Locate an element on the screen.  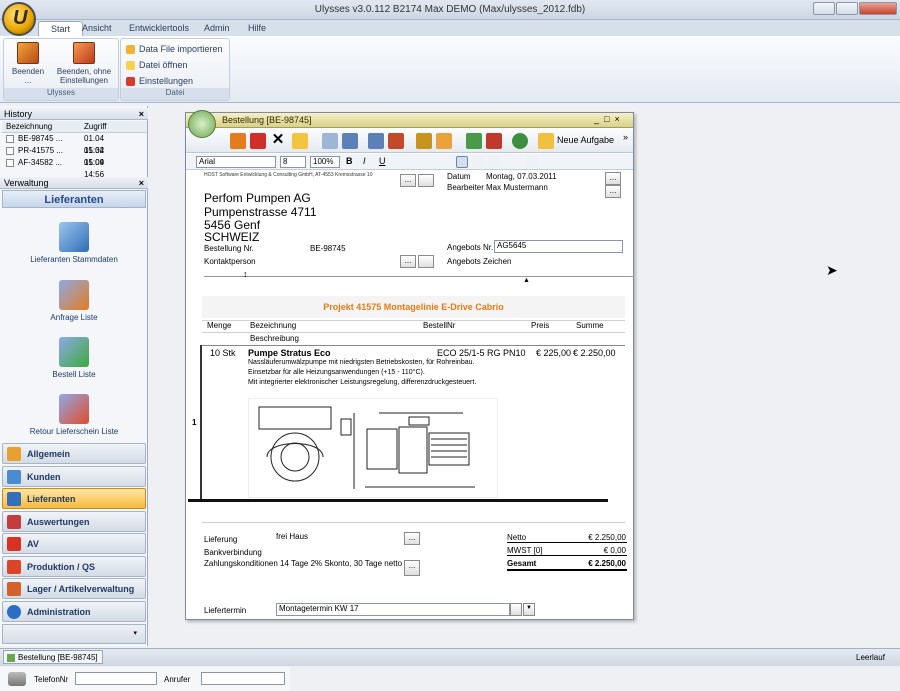
mail-icon is located at coordinates (376, 141).